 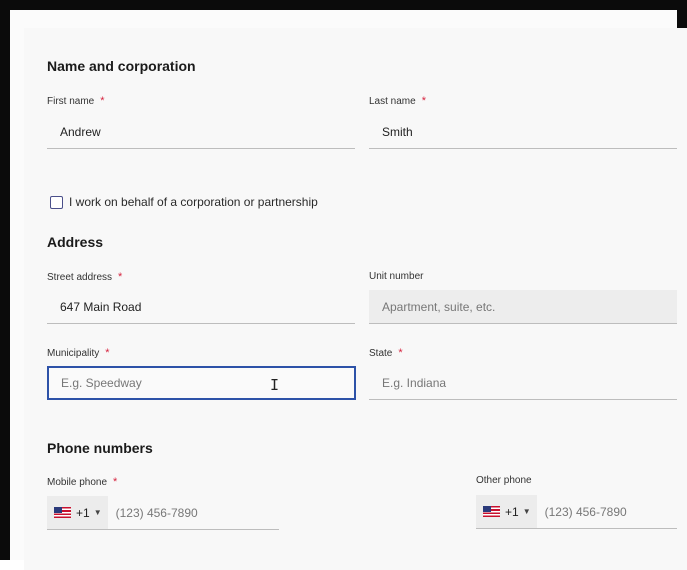 I want to click on mobile-phone-label: Mobile phone *, so click(x=82, y=482).